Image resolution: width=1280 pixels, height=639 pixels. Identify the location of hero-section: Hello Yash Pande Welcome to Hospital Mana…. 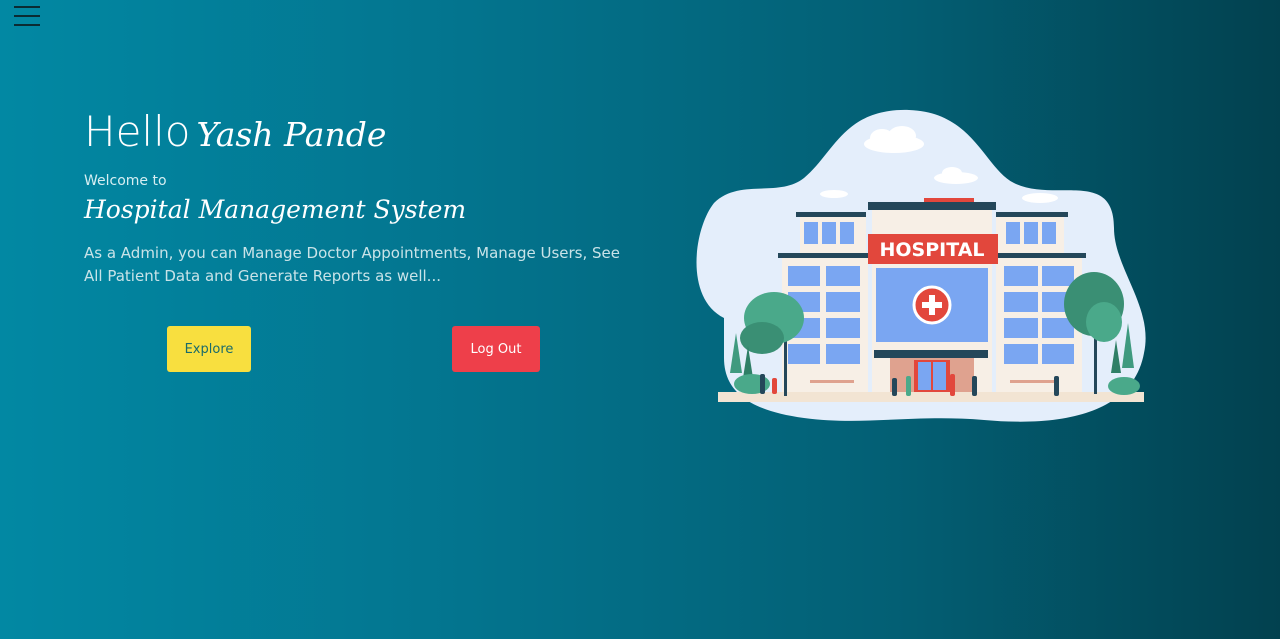
(364, 196).